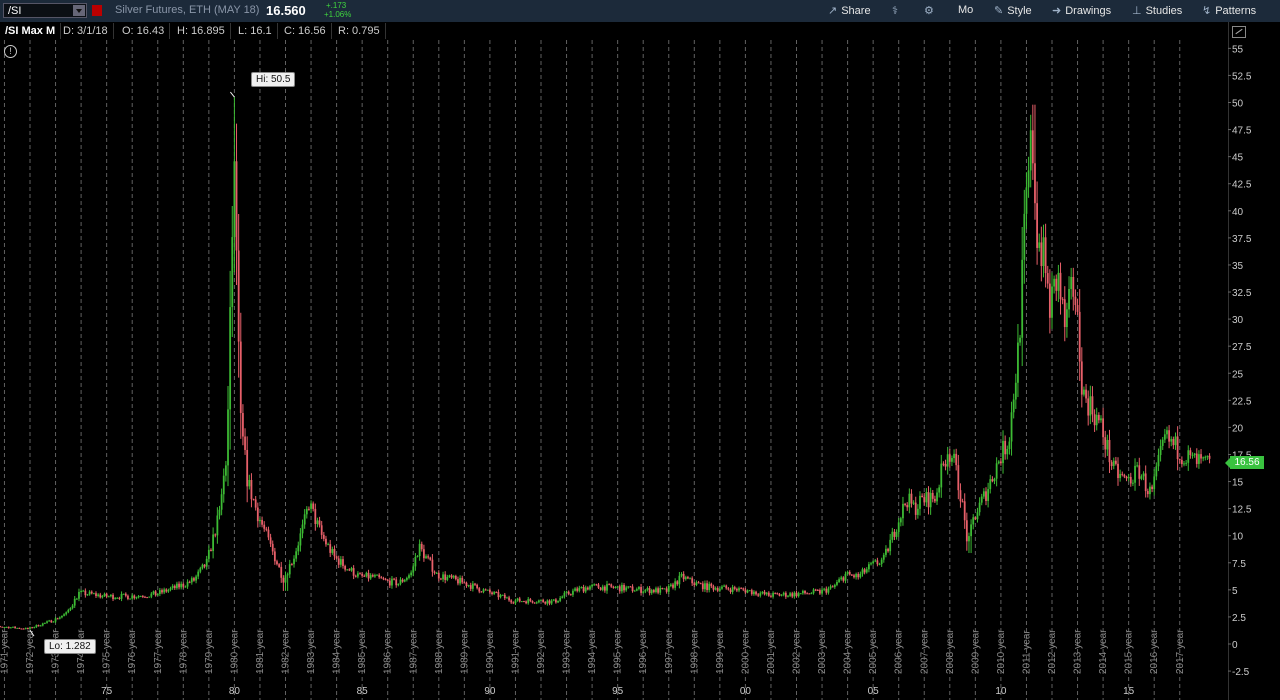 The height and width of the screenshot is (700, 1280). I want to click on info-icon: !, so click(10, 51).